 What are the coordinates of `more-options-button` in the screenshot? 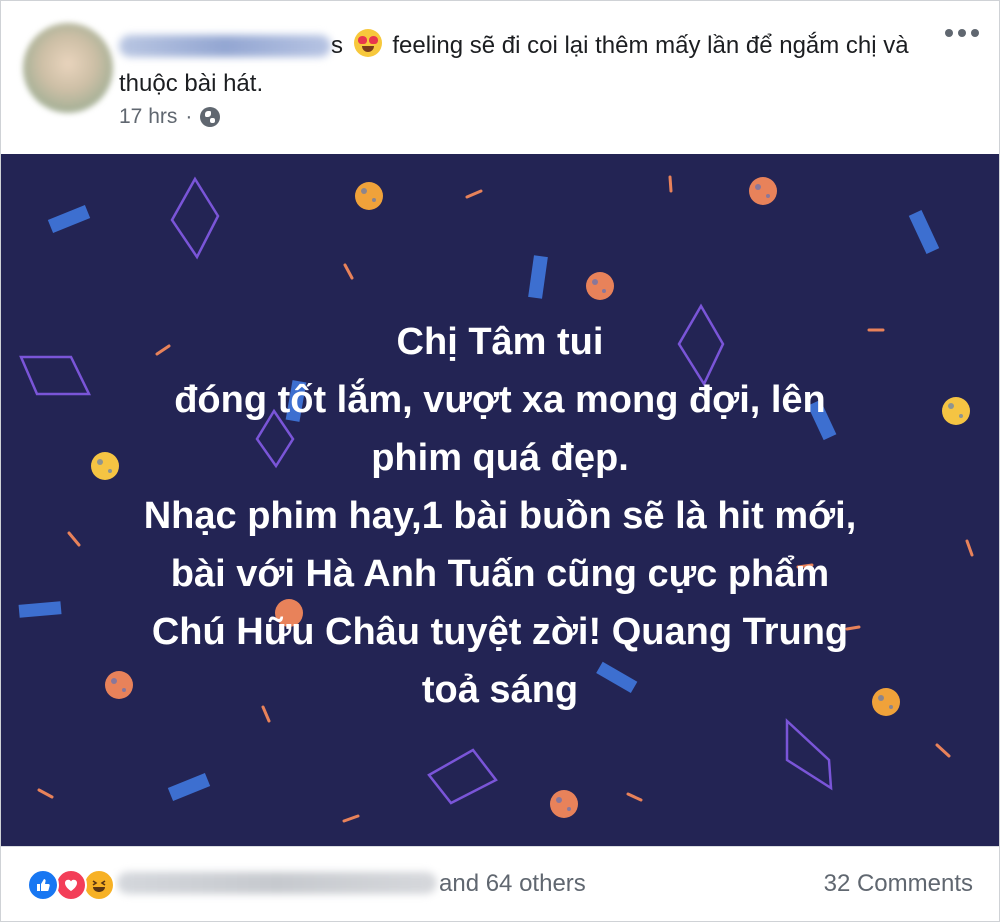 It's located at (967, 39).